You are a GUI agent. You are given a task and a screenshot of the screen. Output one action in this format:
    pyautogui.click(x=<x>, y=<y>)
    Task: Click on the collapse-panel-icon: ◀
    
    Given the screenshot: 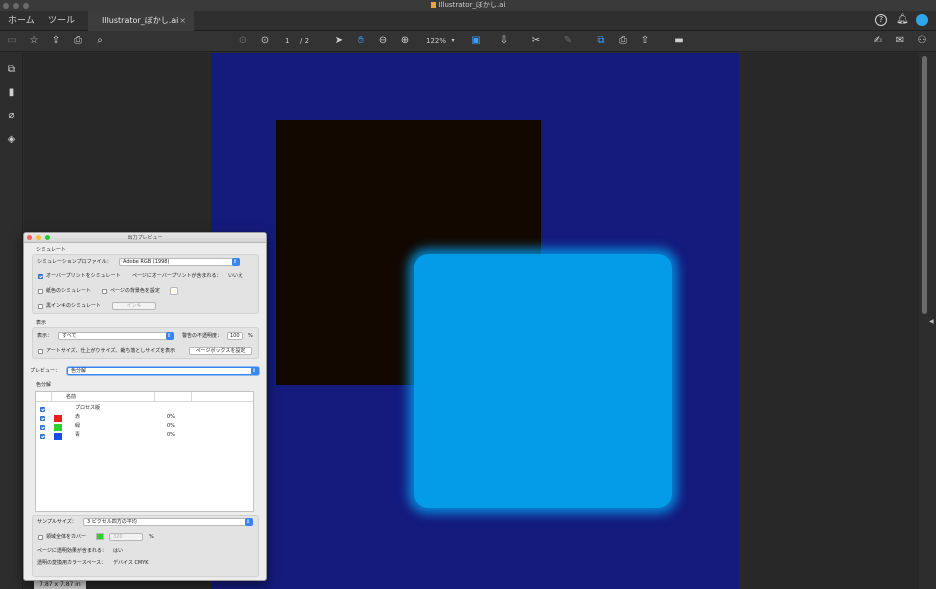 What is the action you would take?
    pyautogui.click(x=932, y=322)
    